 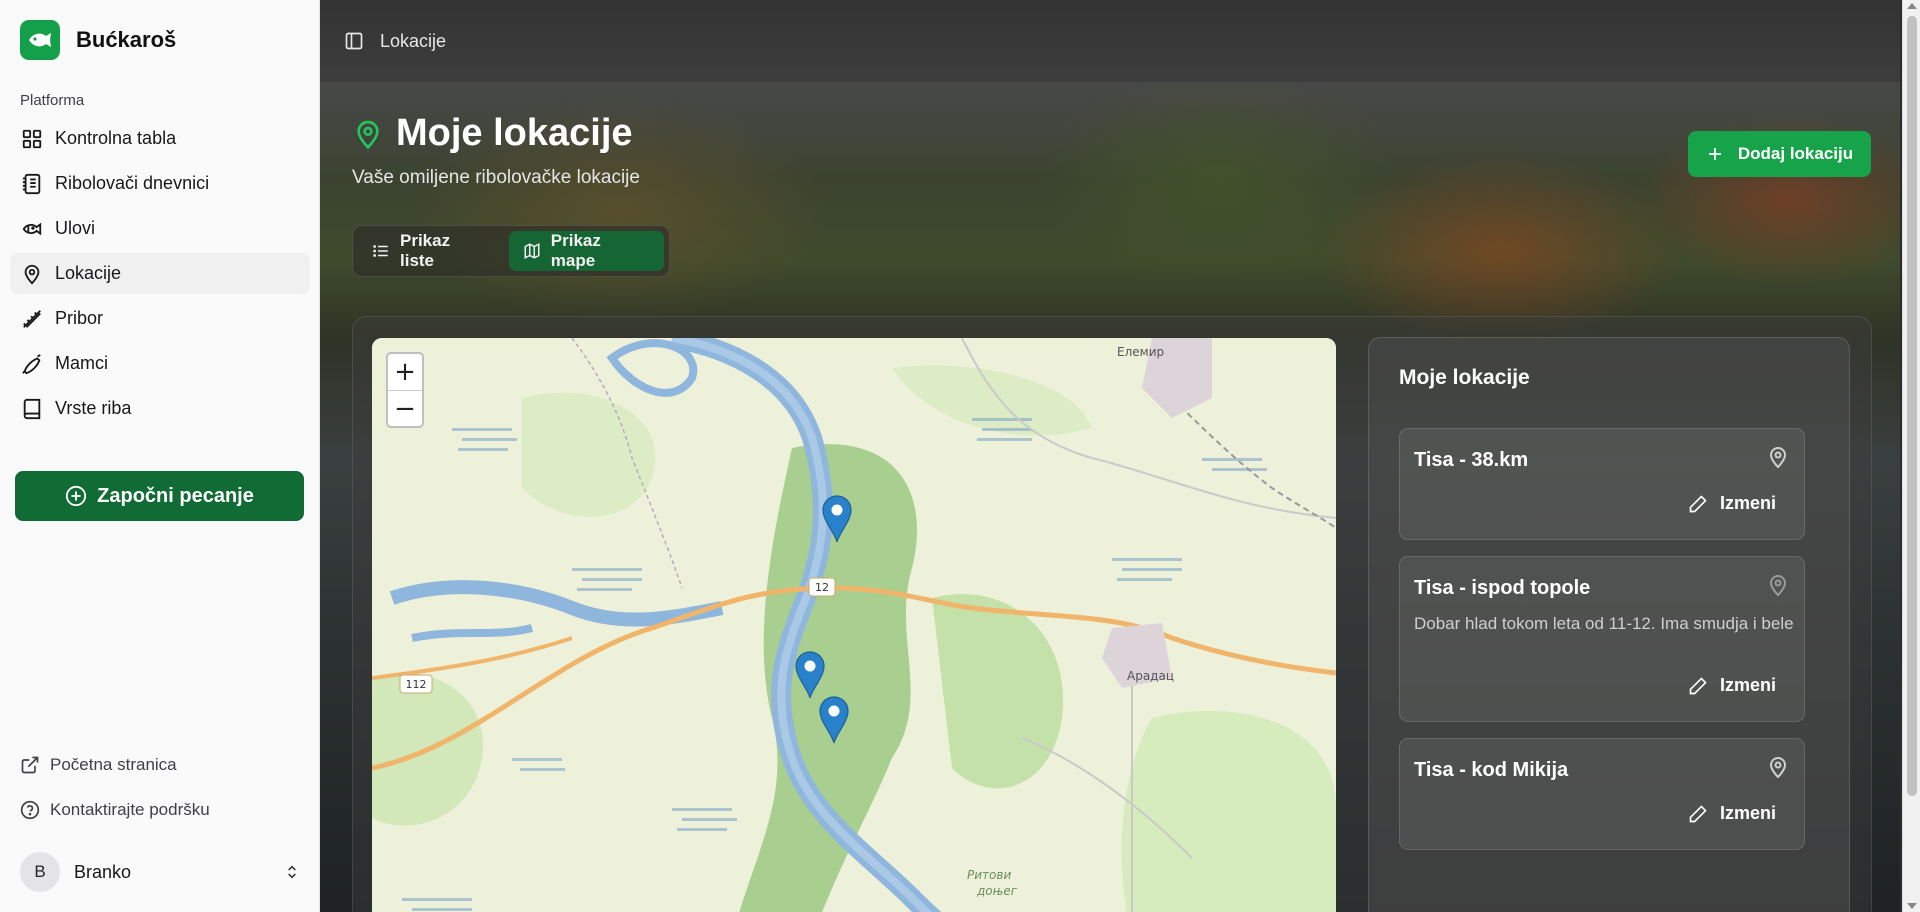 I want to click on sidebar-footer-links: Početna stranica Kontaktirajte podršku, so click(x=115, y=787).